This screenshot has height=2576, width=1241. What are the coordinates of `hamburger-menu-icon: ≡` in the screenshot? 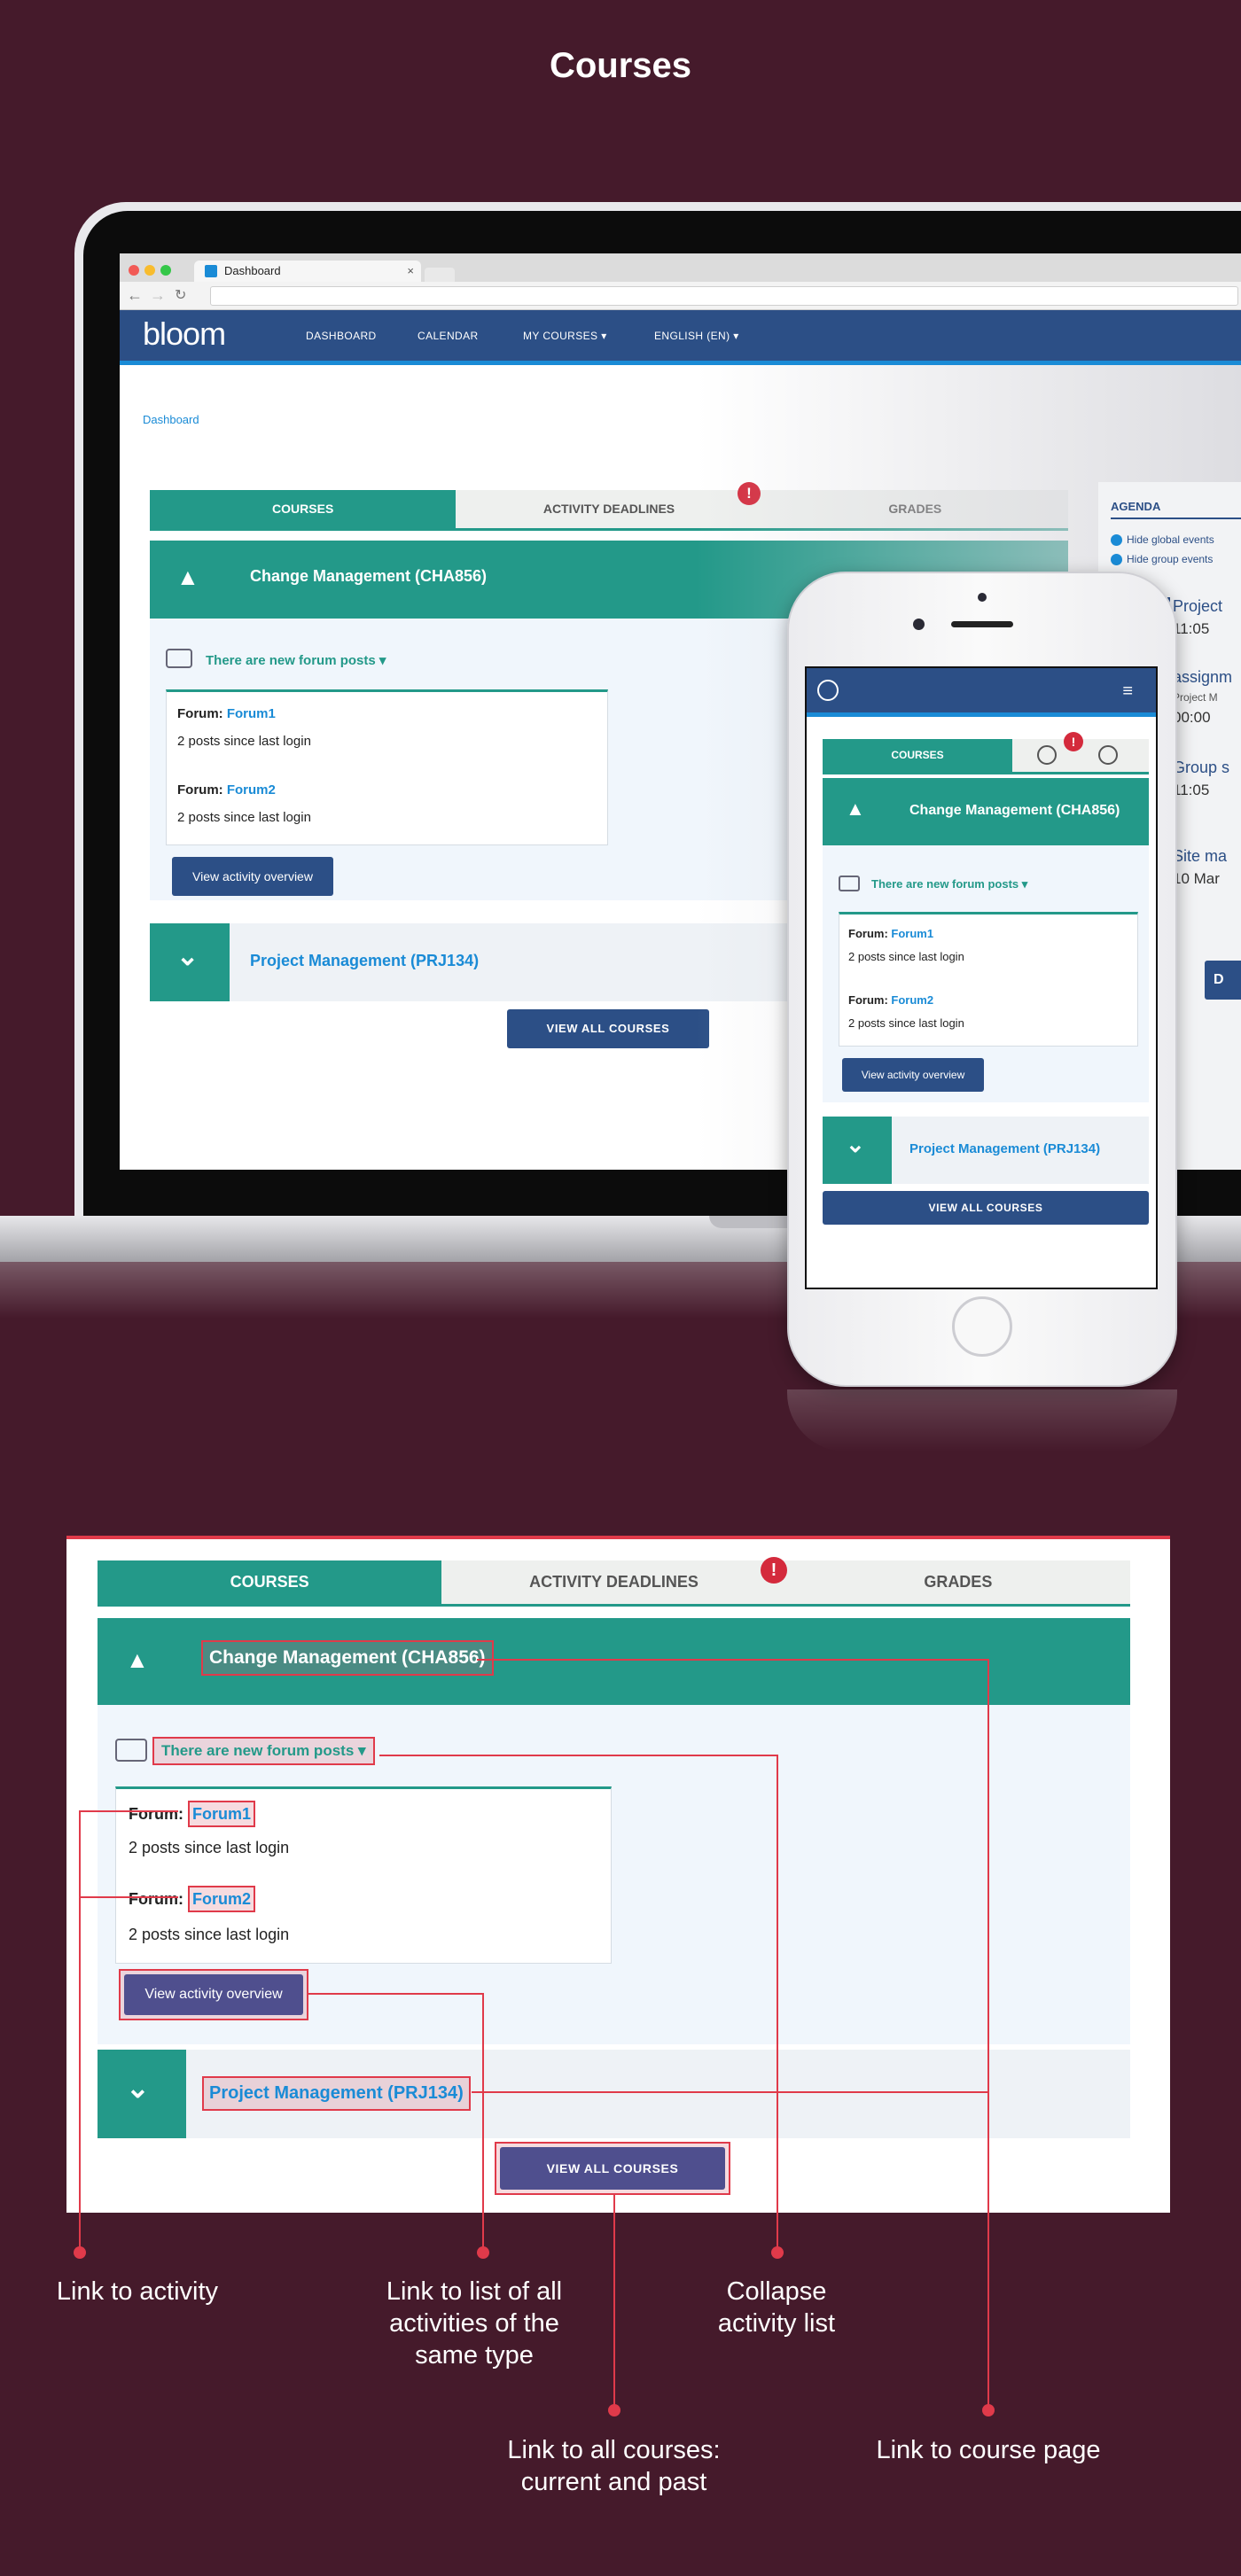 It's located at (1127, 691).